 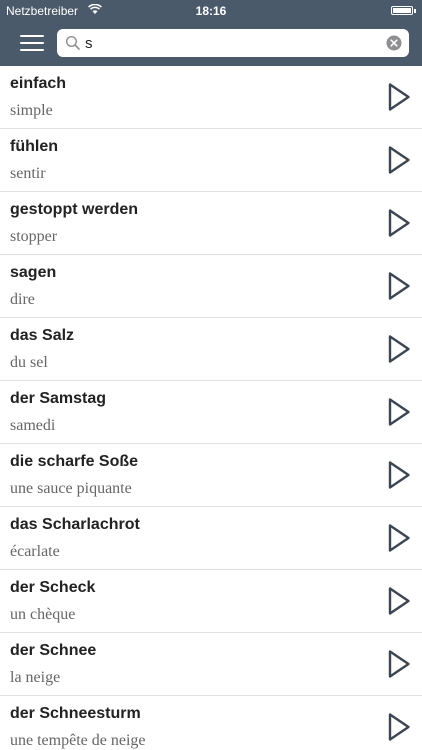 What do you see at coordinates (211, 538) in the screenshot?
I see `list-item: das Scharlachrot écarlate` at bounding box center [211, 538].